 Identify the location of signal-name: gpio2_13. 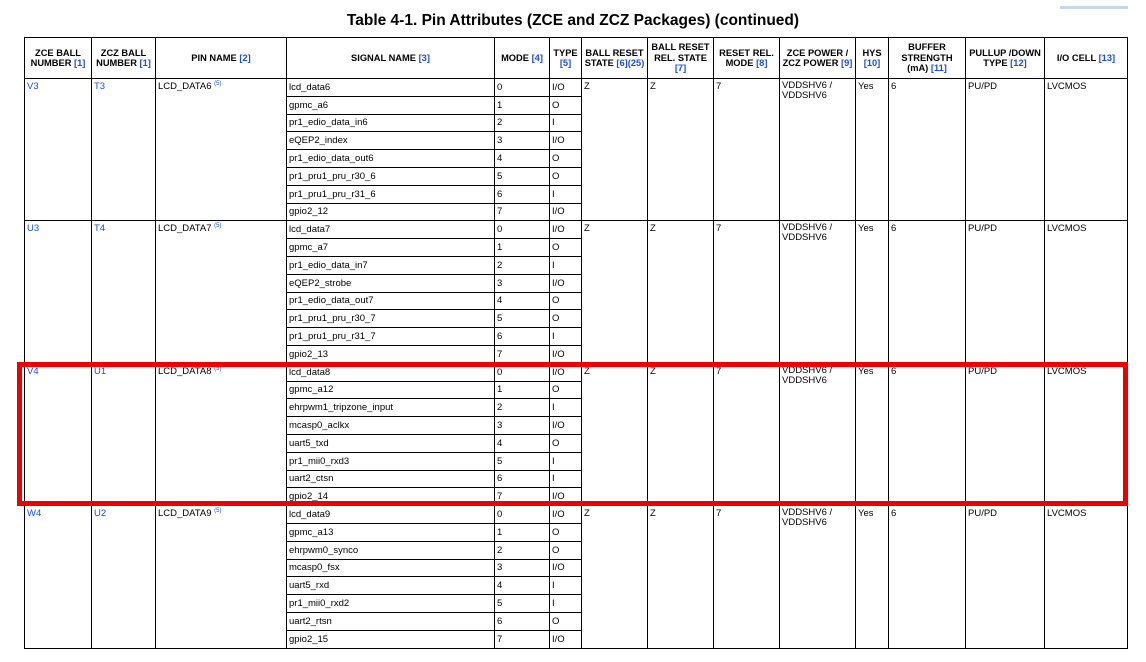
(390, 354).